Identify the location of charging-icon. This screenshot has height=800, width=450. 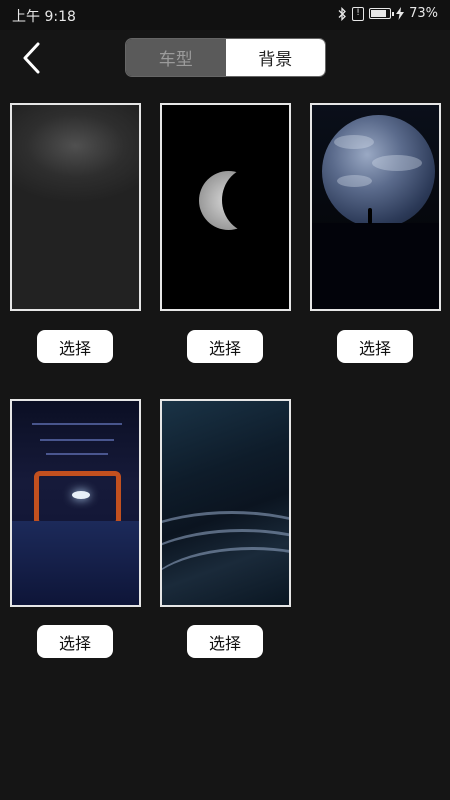
(400, 13).